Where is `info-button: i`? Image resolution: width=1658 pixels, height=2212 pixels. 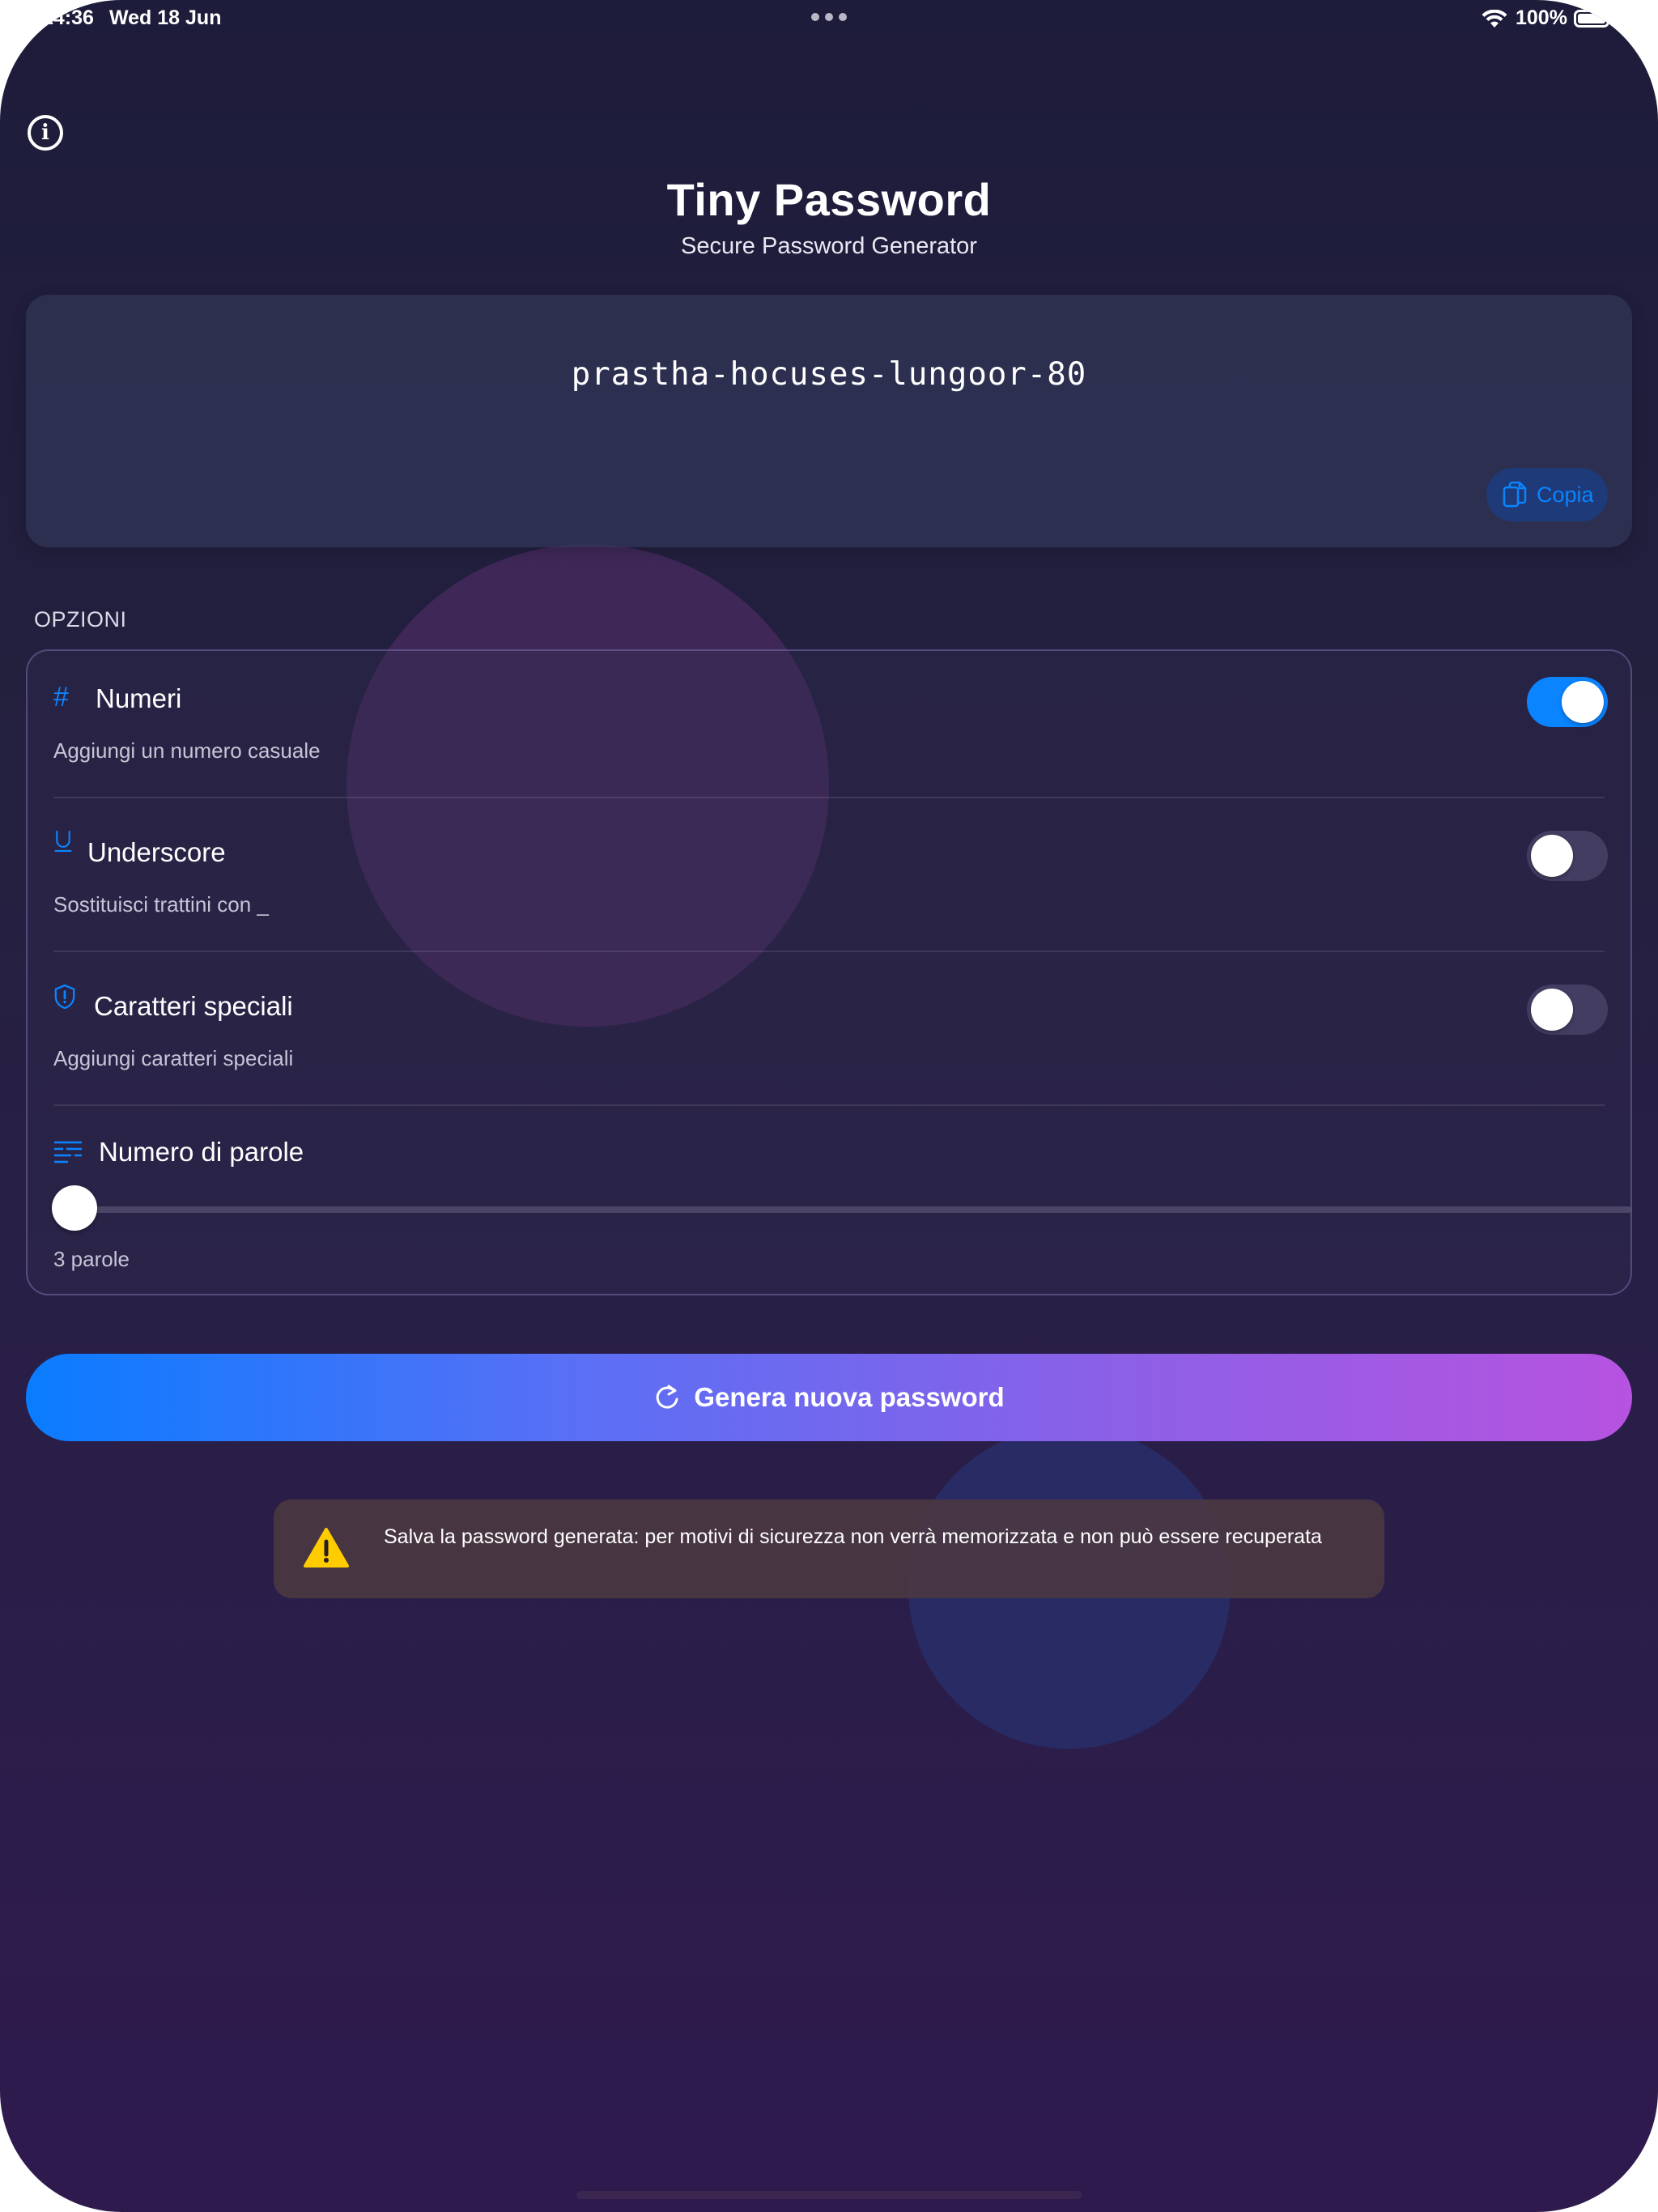
info-button: i is located at coordinates (45, 133).